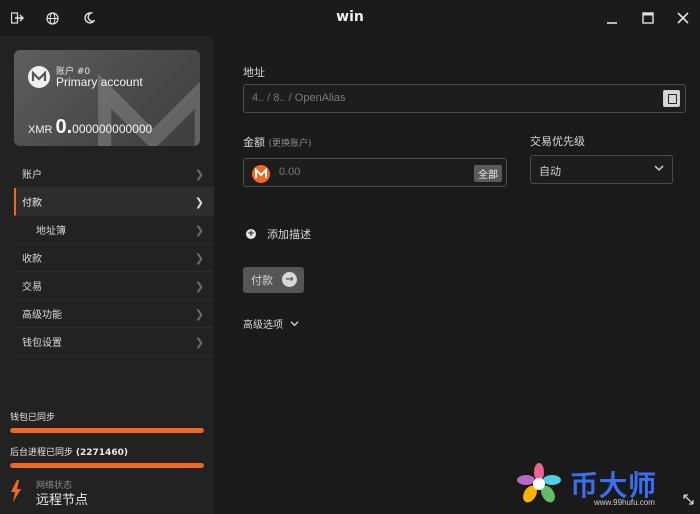  Describe the element at coordinates (32, 203) in the screenshot. I see `sidebar-item-label: 付款` at that location.